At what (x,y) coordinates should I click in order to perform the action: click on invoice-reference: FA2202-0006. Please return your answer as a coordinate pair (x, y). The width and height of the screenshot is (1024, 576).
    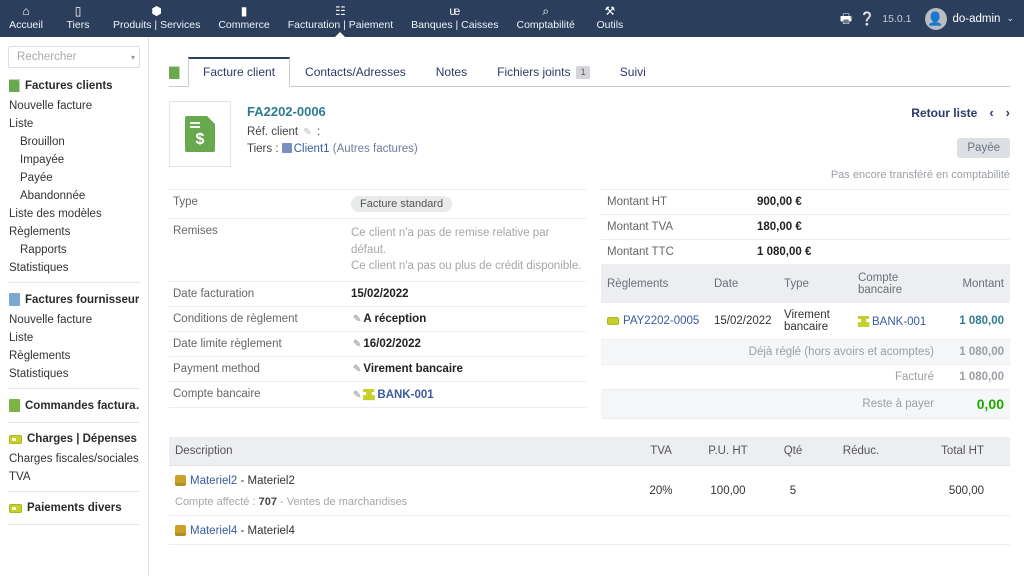
    Looking at the image, I should click on (286, 111).